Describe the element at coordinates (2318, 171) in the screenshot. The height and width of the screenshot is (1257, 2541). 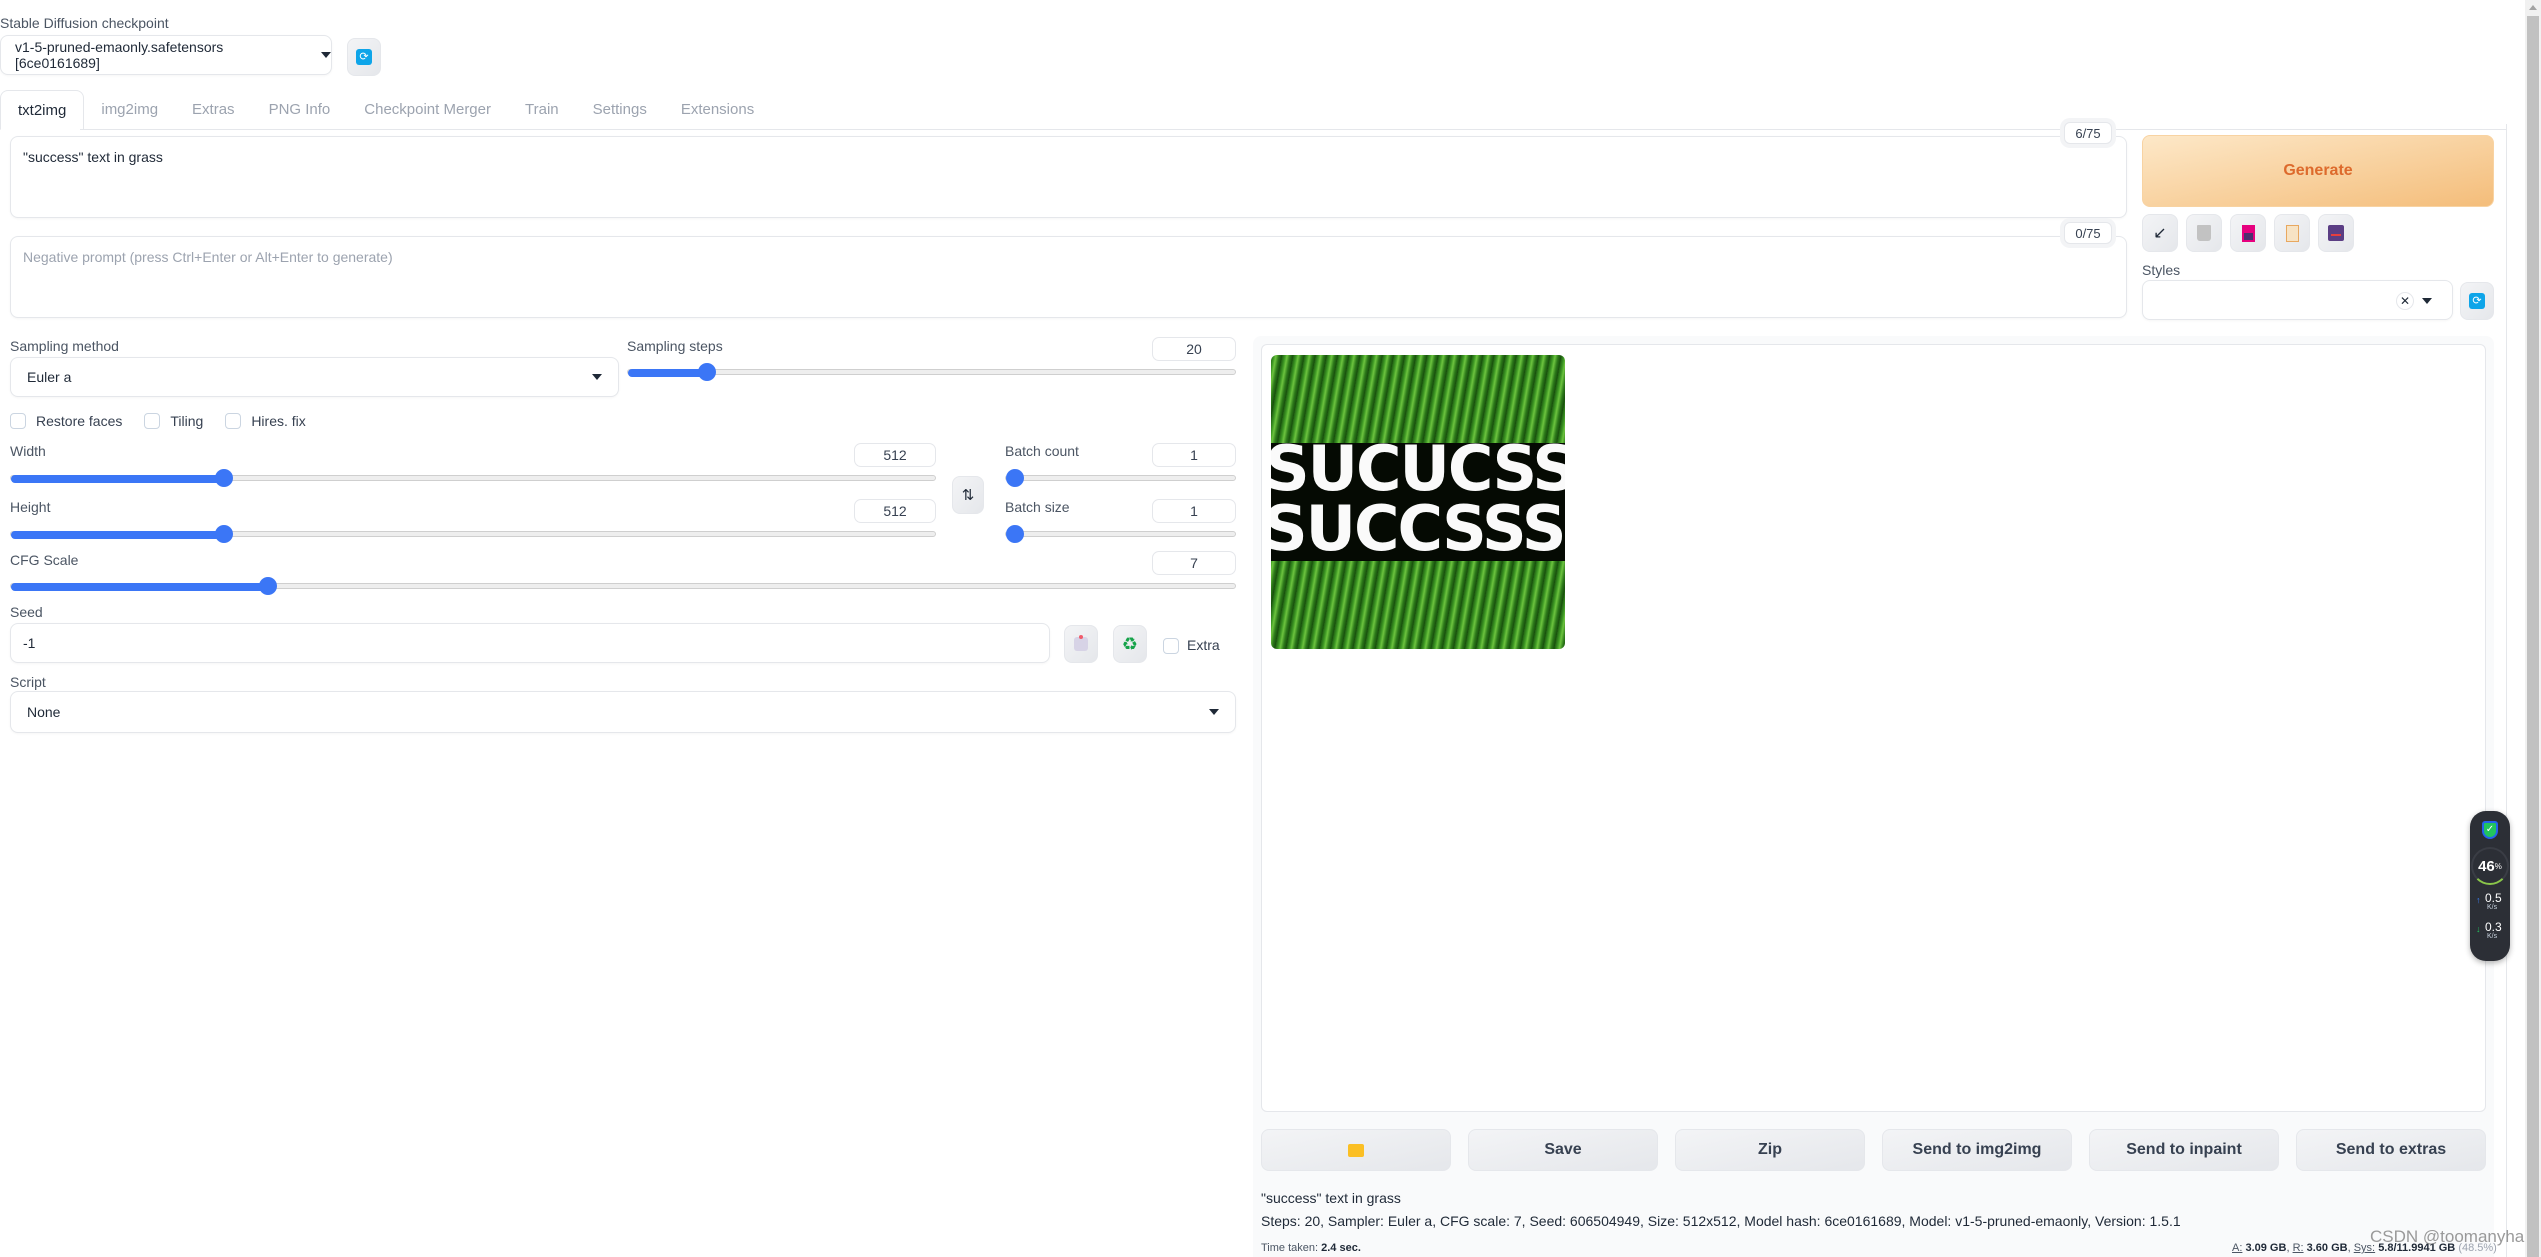
I see `generate-button: Generate` at that location.